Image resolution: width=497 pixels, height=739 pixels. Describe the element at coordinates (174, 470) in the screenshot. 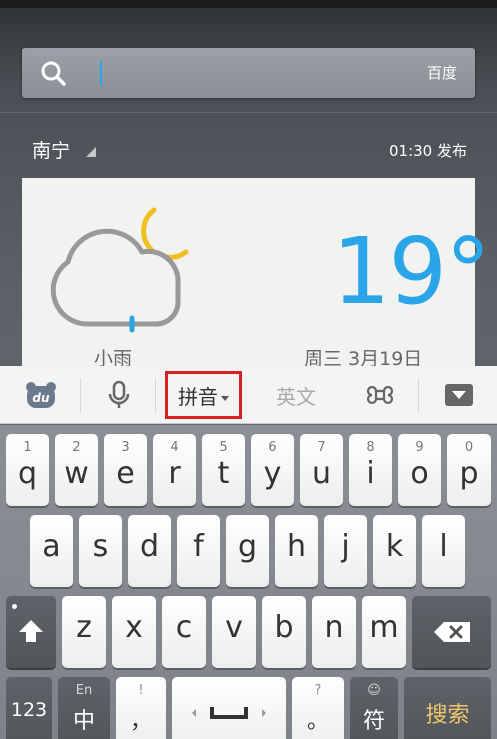

I see `key-r: 4r` at that location.